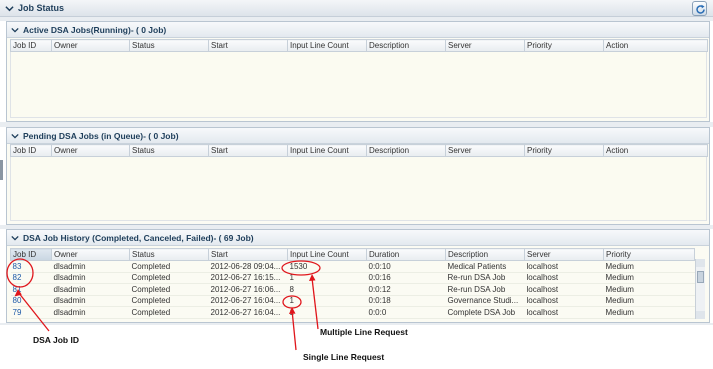 This screenshot has width=713, height=369. Describe the element at coordinates (406, 254) in the screenshot. I see `column-header-duration: Duration` at that location.